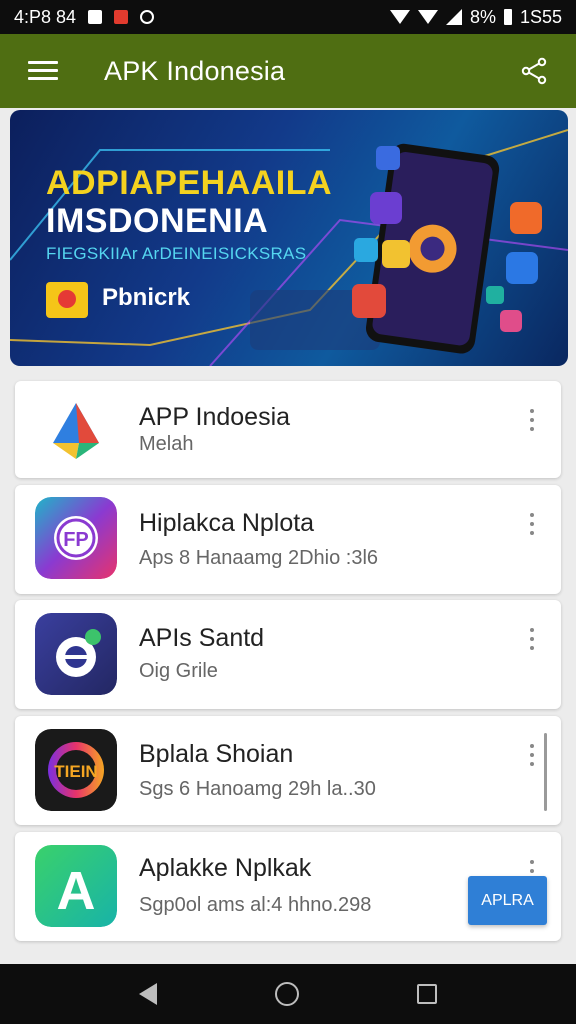 This screenshot has width=576, height=1024. Describe the element at coordinates (76, 654) in the screenshot. I see `chat-bubble-icon` at that location.